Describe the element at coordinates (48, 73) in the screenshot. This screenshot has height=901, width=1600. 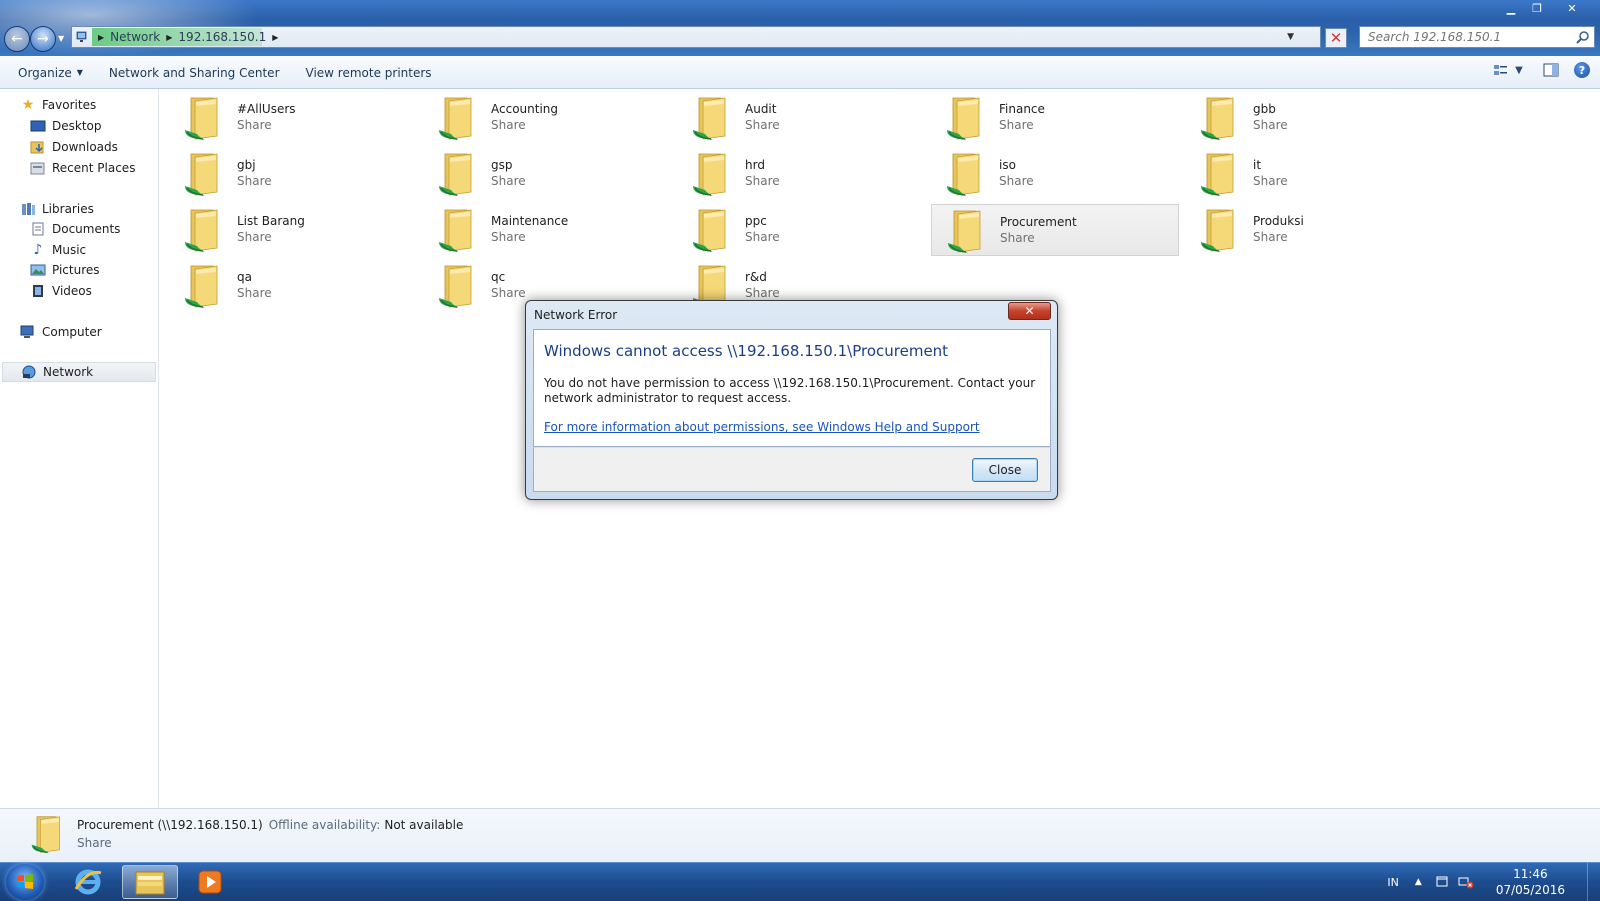
I see `organize-menu: Organize ▼` at that location.